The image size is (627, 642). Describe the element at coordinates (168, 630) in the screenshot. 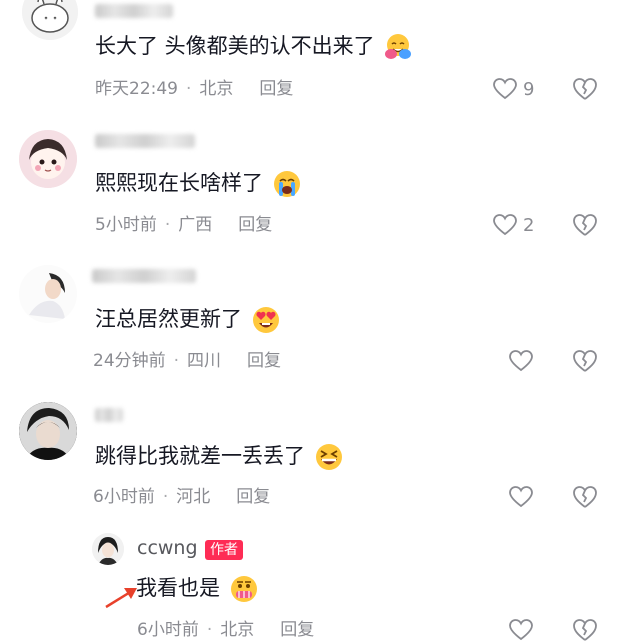

I see `reply-time: 6小时前` at that location.